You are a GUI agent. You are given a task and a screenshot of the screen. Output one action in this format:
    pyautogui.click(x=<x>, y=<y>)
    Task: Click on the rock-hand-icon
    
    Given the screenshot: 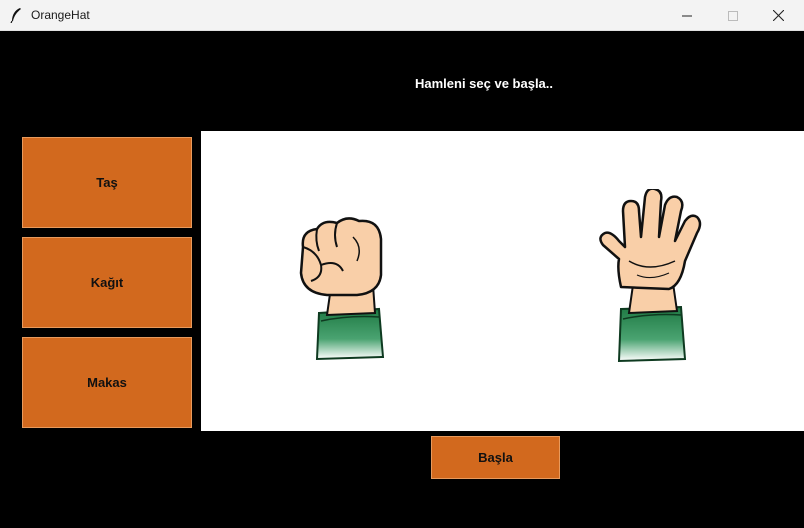 What is the action you would take?
    pyautogui.click(x=342, y=289)
    